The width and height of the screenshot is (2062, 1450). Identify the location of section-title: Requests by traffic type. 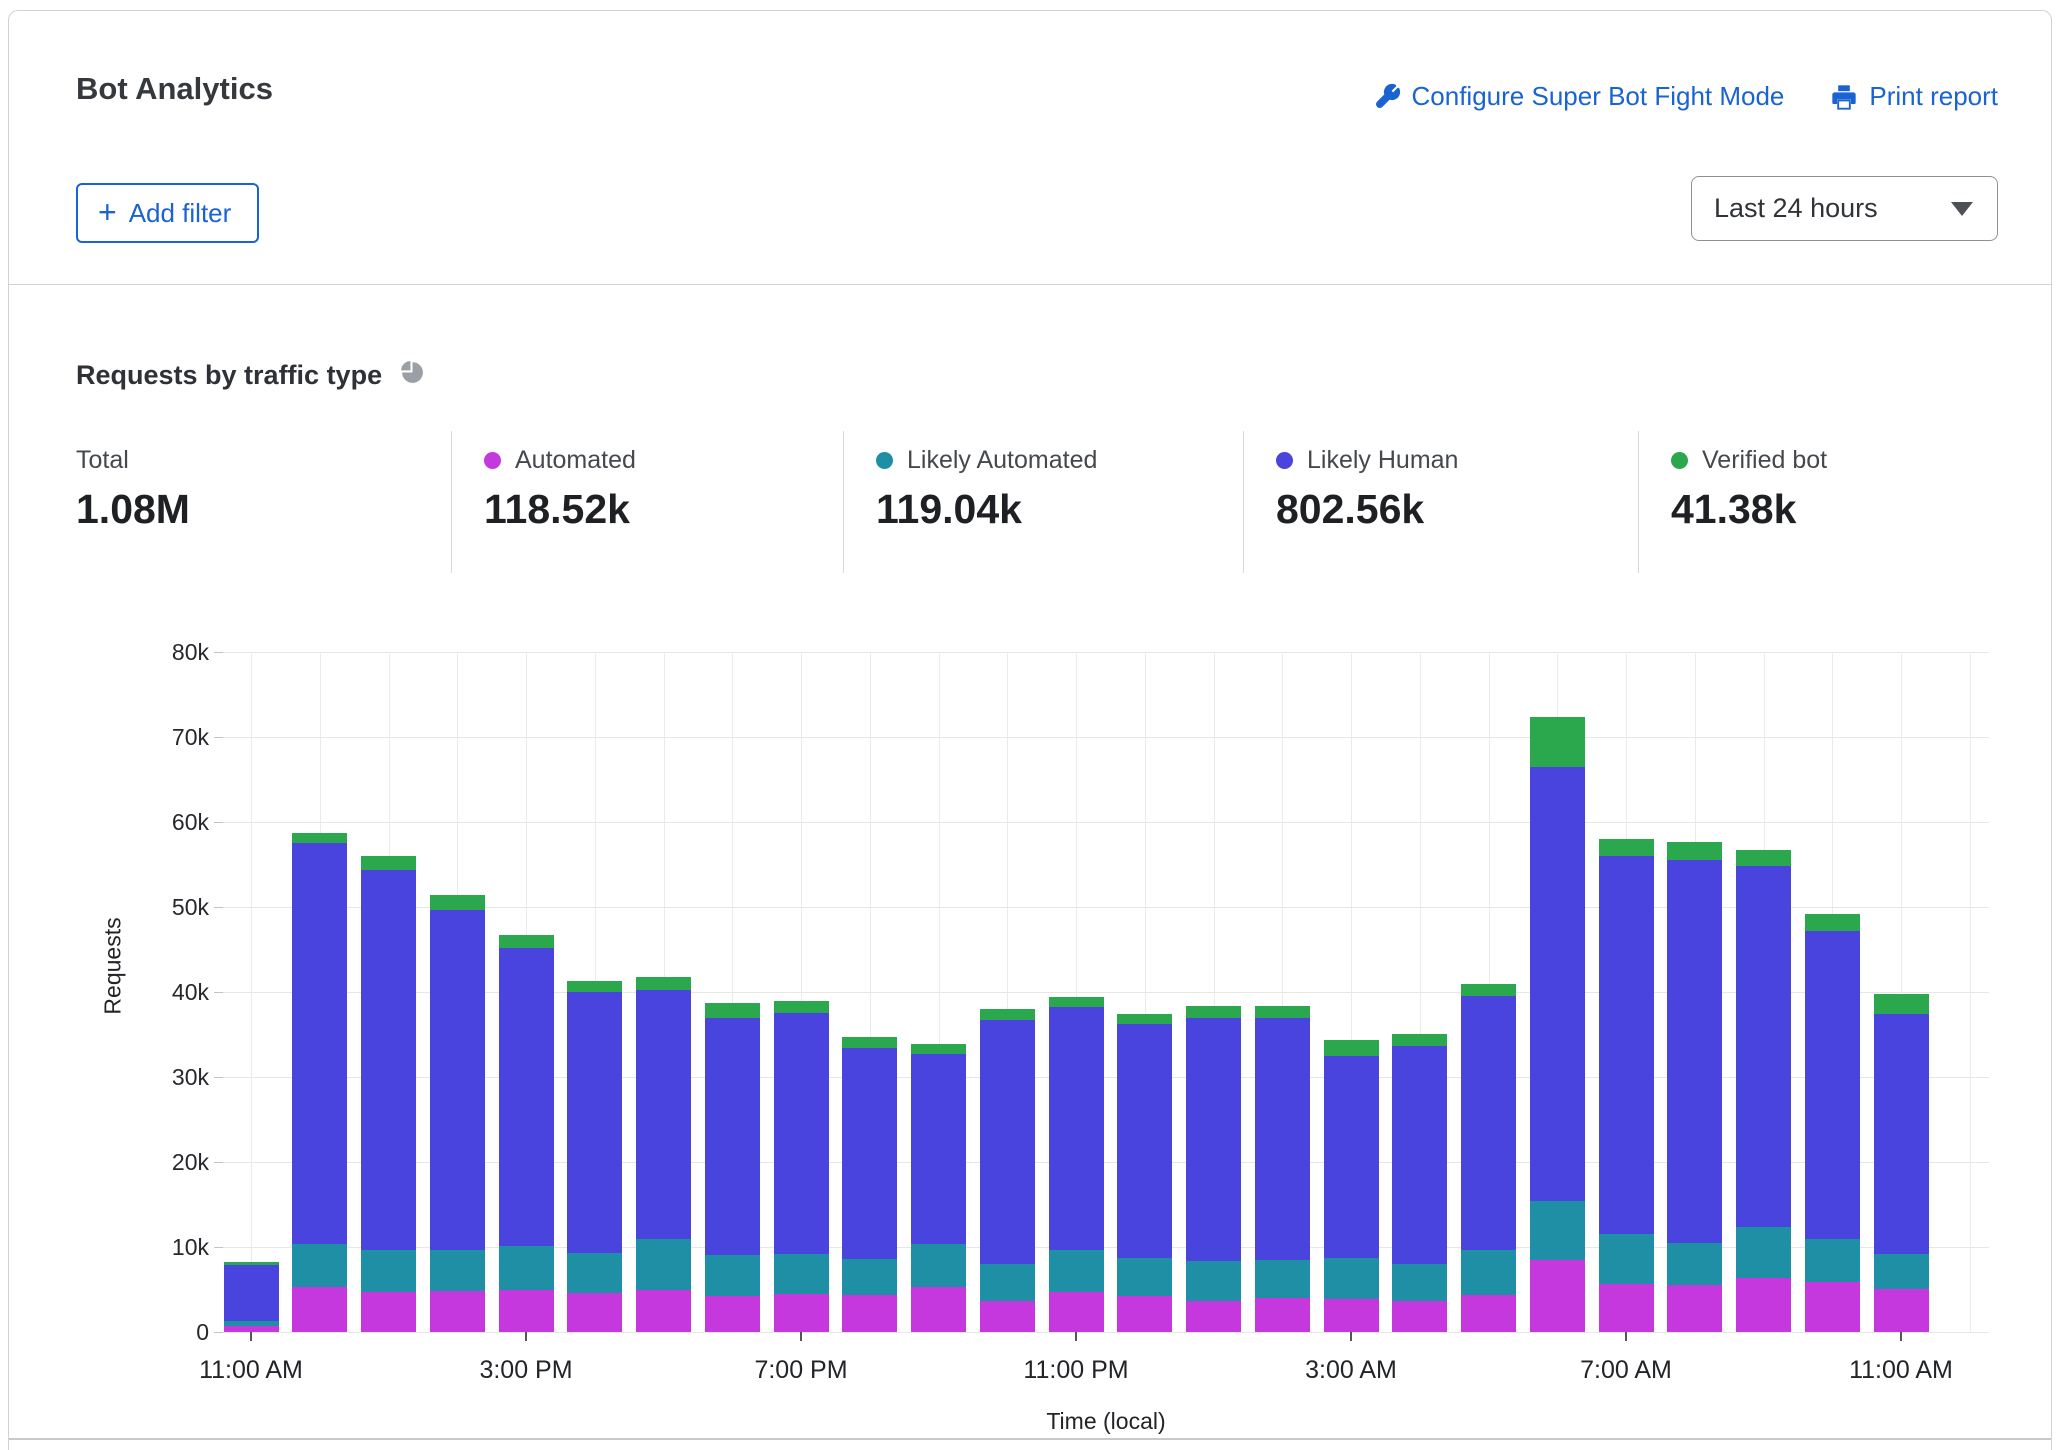
(229, 374).